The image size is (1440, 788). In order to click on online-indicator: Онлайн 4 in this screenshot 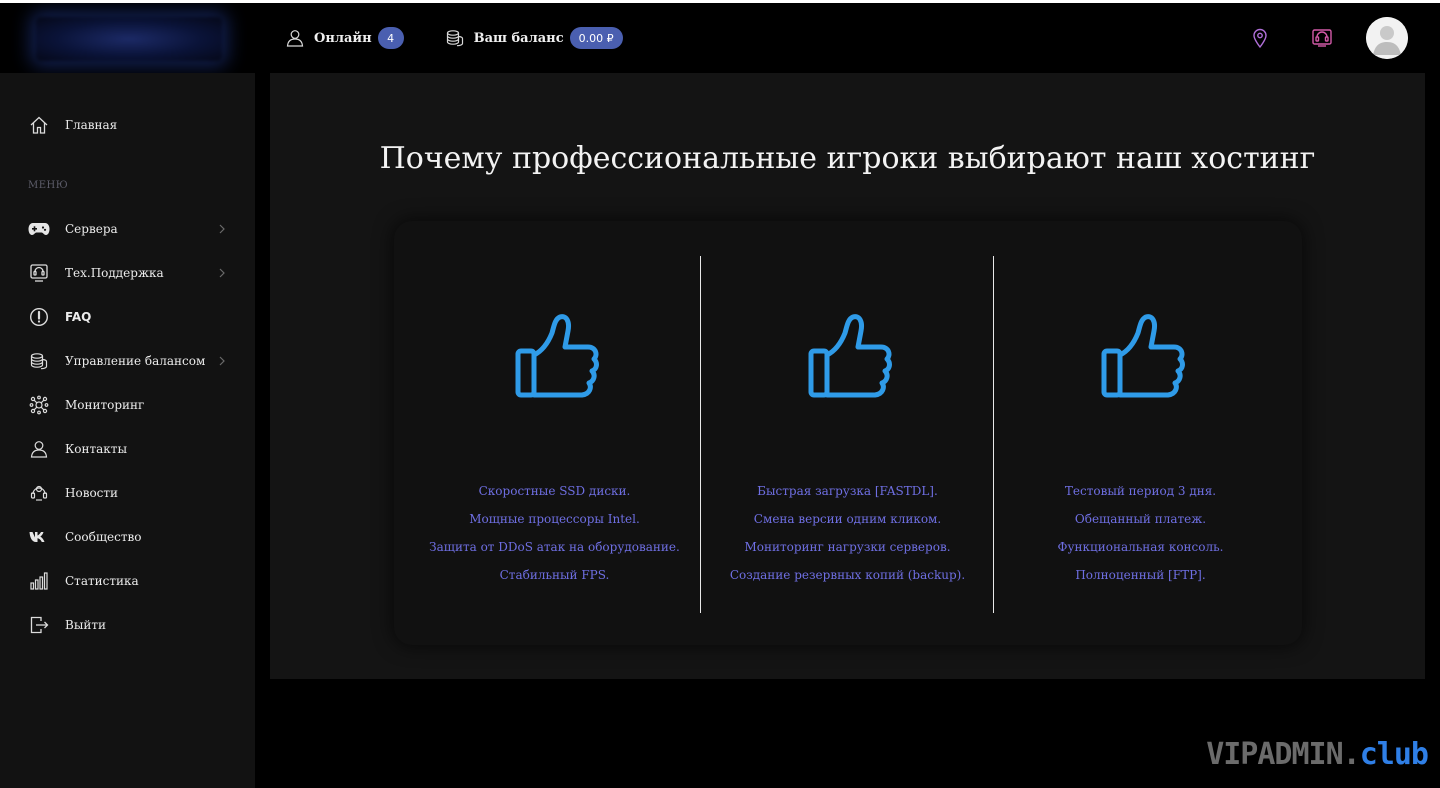, I will do `click(344, 38)`.